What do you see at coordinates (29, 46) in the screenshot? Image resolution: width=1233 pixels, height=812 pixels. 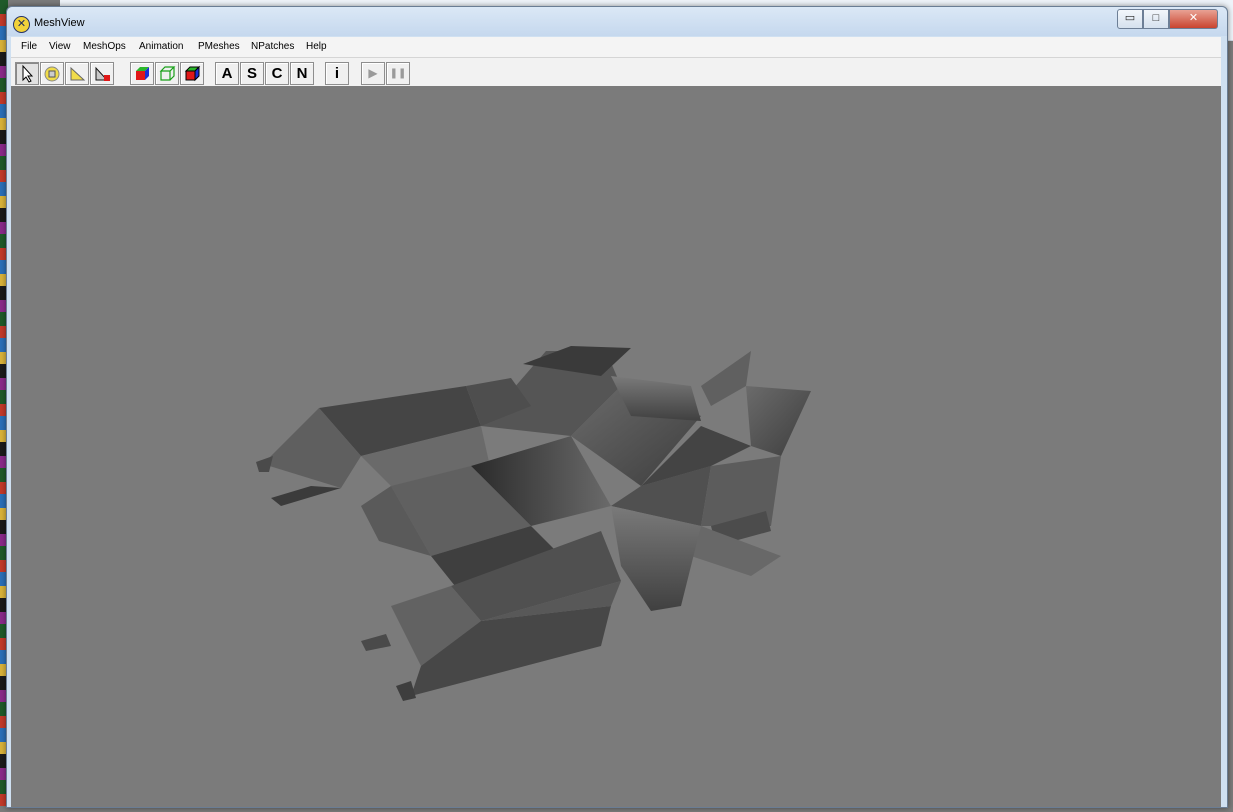 I see `menu-file: File` at bounding box center [29, 46].